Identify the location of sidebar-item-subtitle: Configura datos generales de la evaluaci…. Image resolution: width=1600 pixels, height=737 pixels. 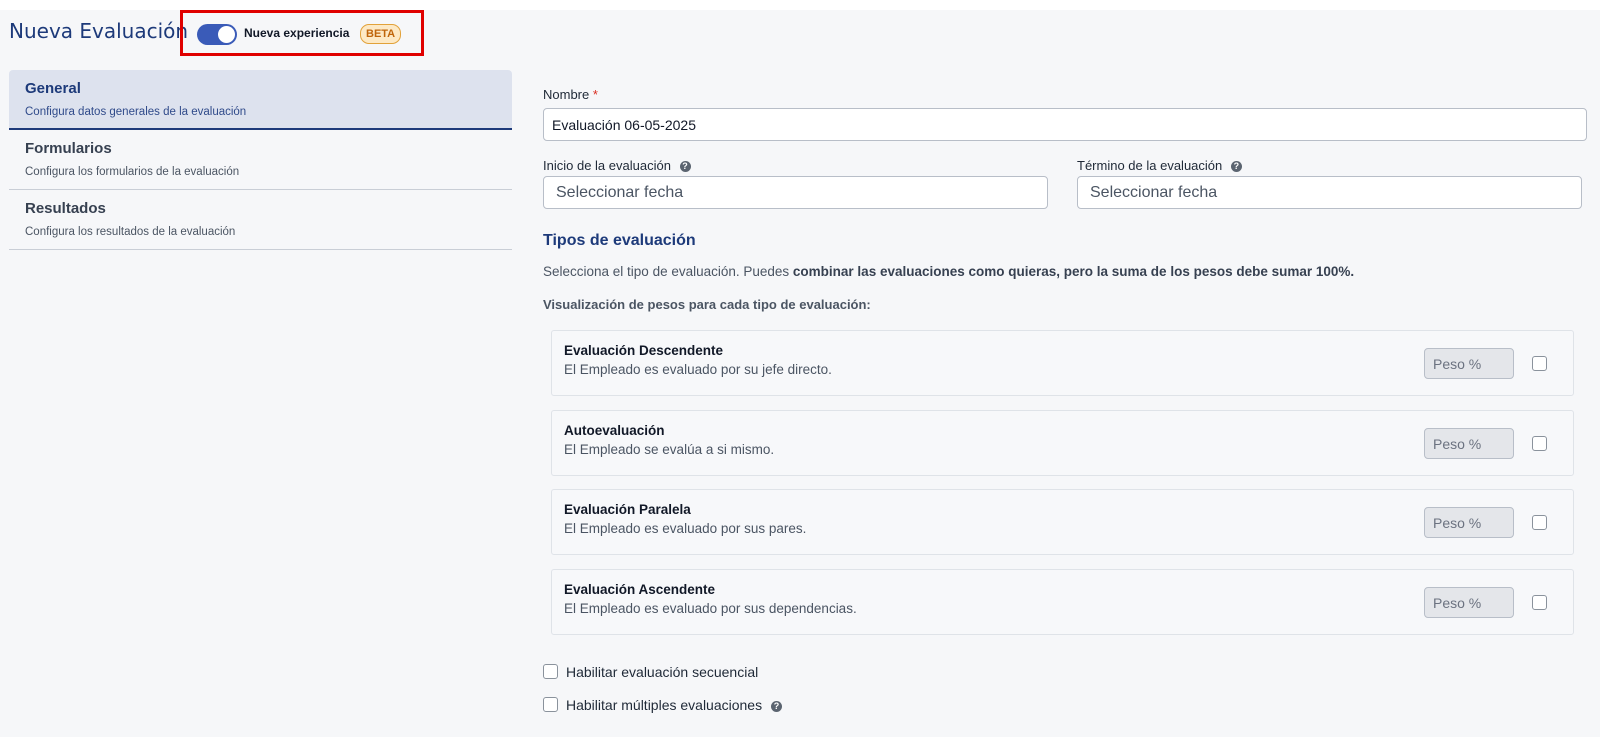
(136, 112).